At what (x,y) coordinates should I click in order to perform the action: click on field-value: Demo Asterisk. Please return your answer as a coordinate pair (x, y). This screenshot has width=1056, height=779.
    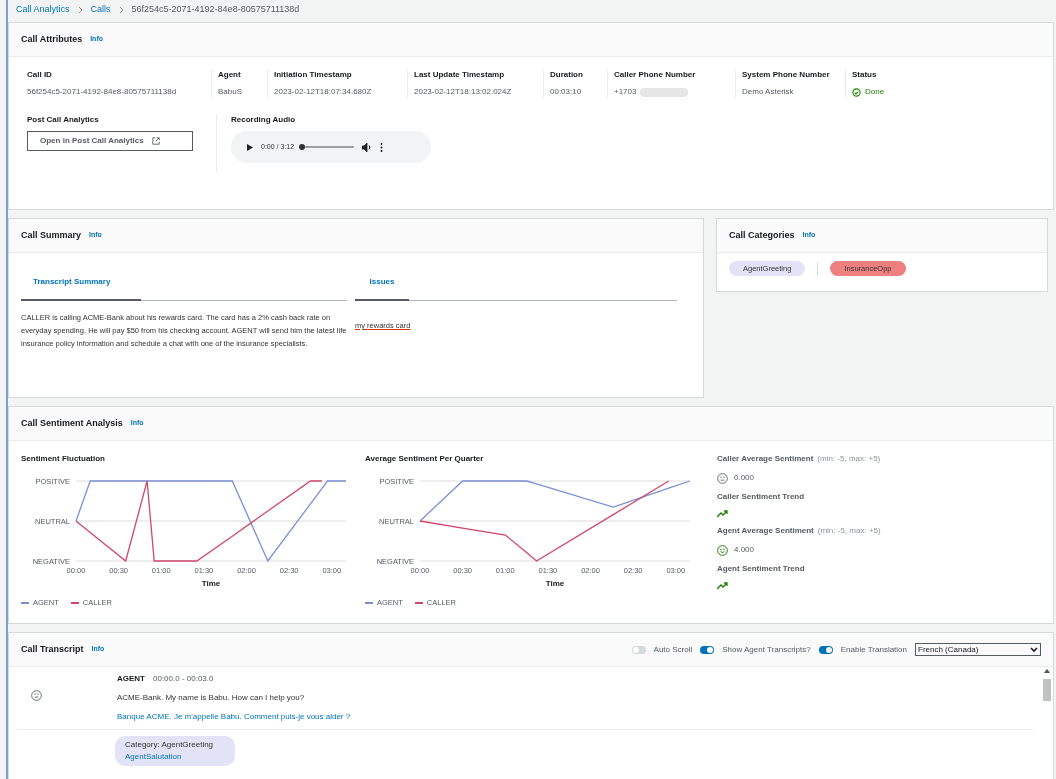
    Looking at the image, I should click on (768, 92).